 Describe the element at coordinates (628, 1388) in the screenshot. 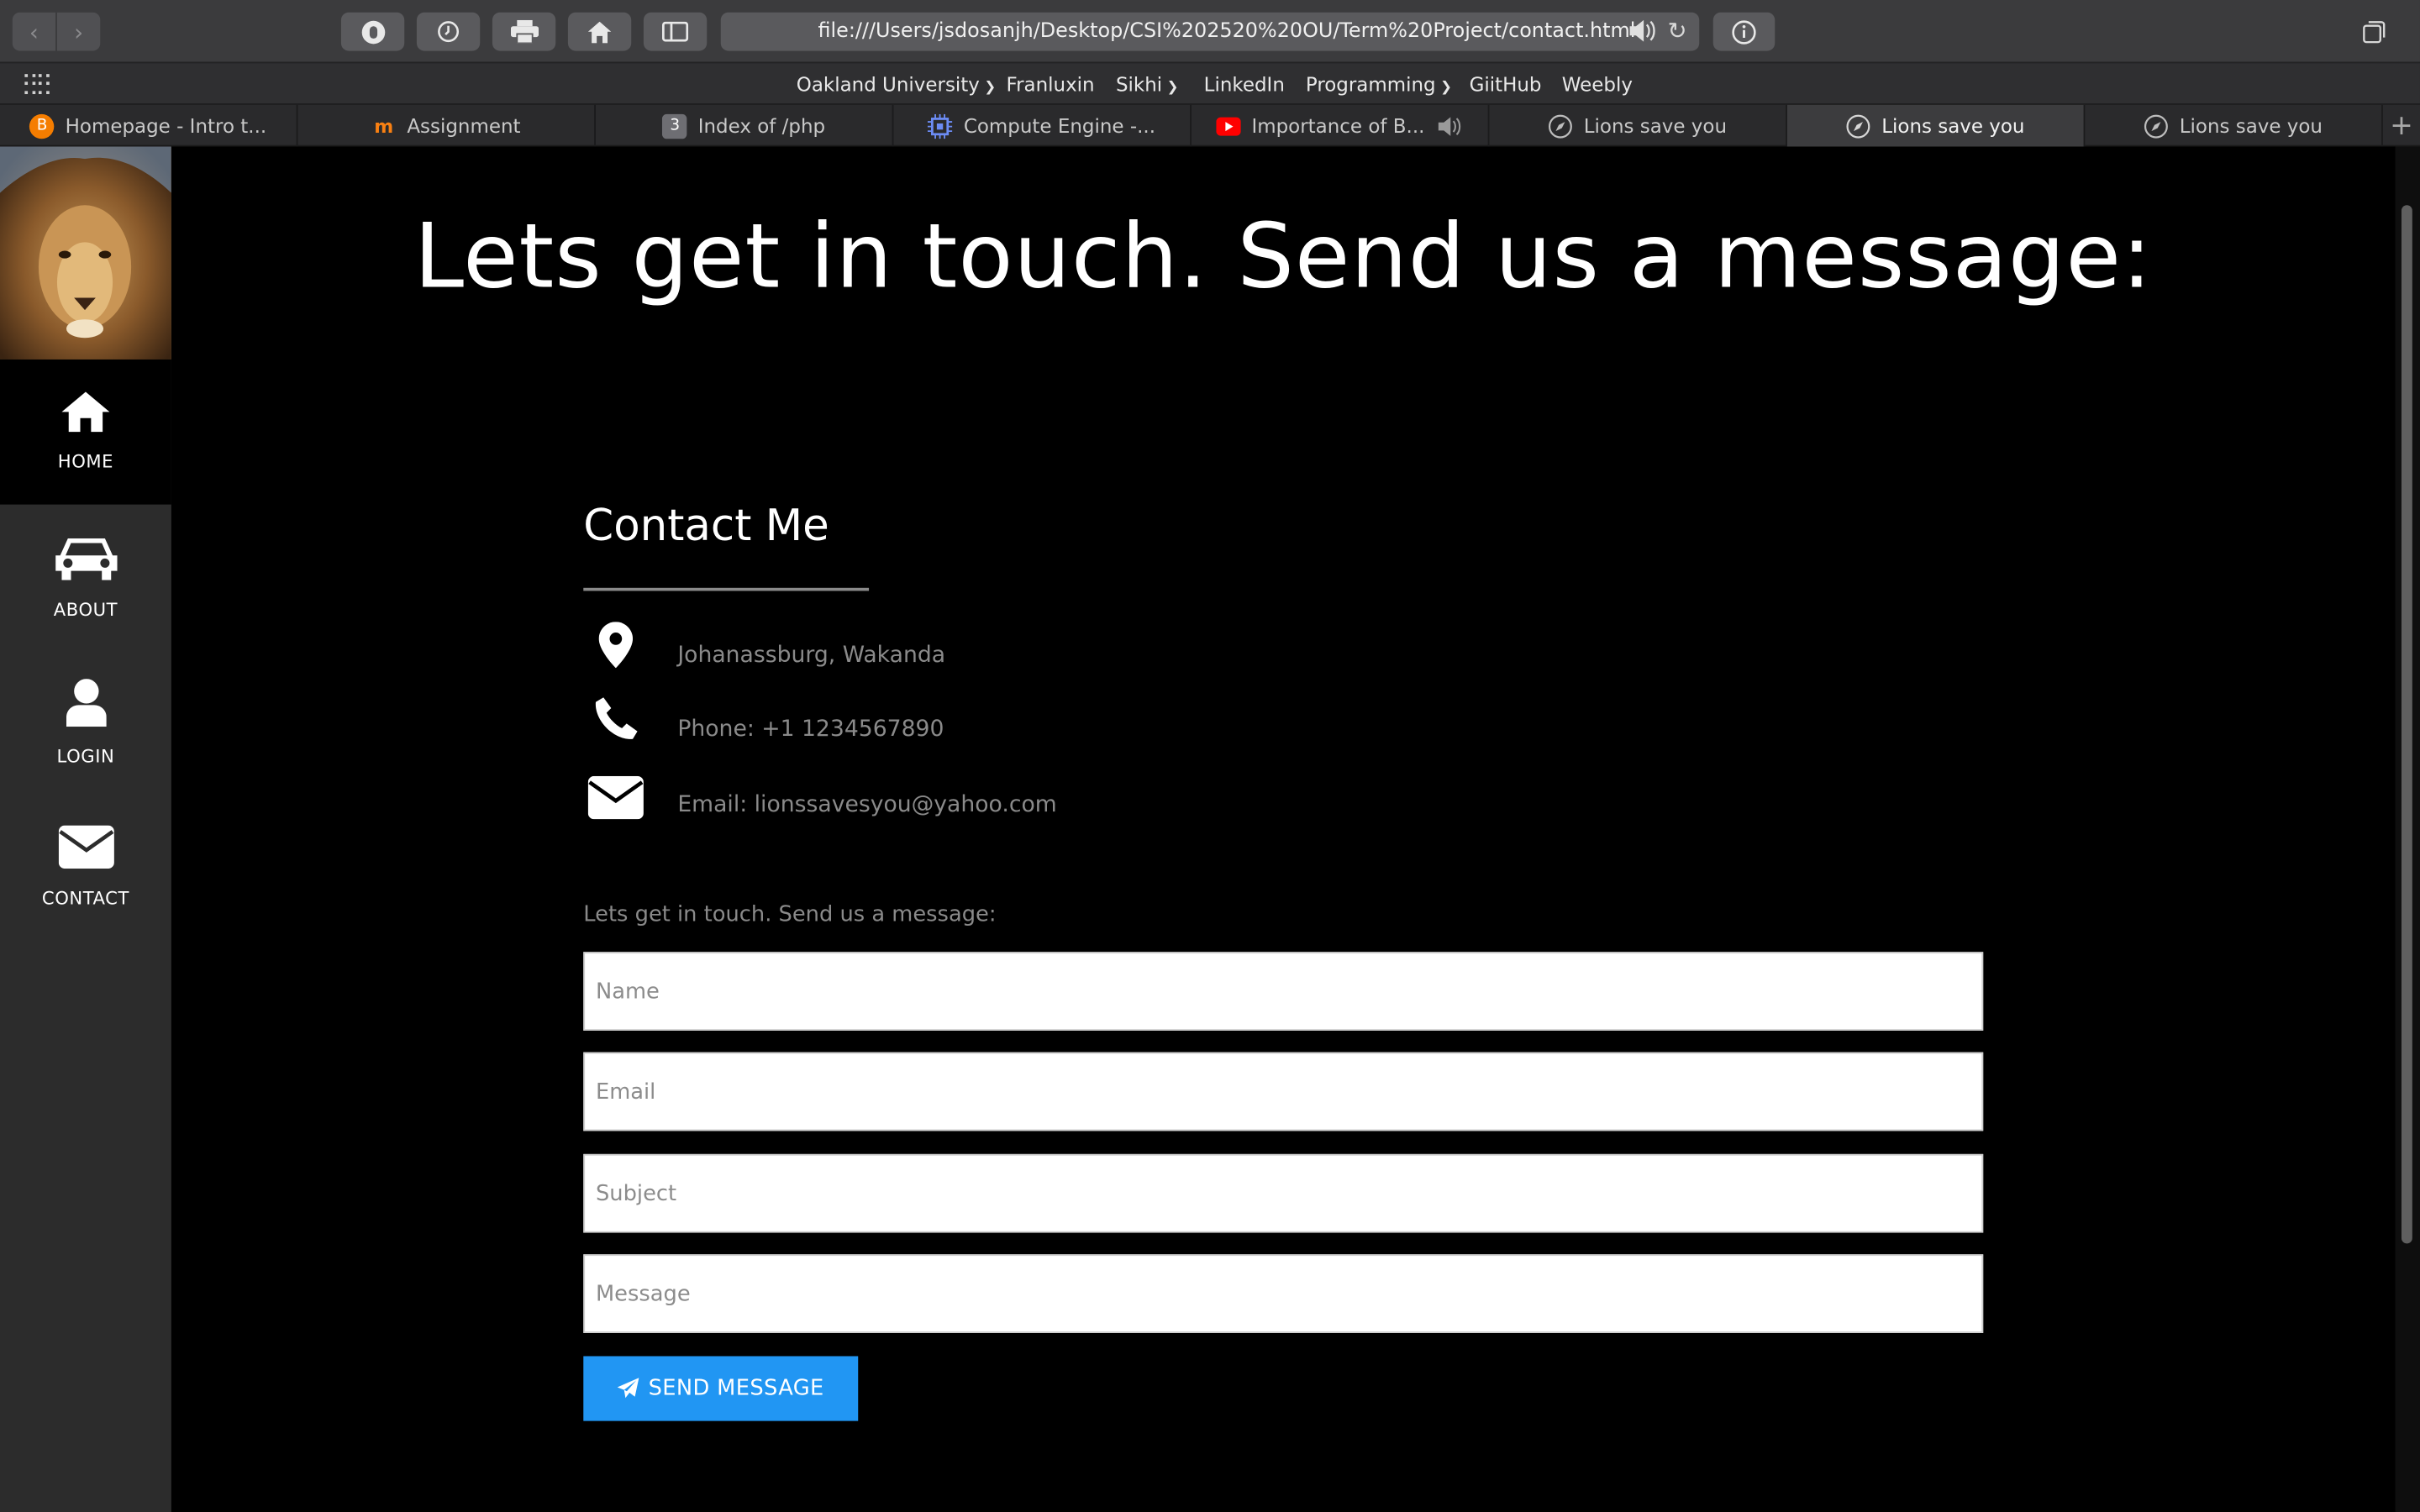

I see `paper-plane-icon` at that location.